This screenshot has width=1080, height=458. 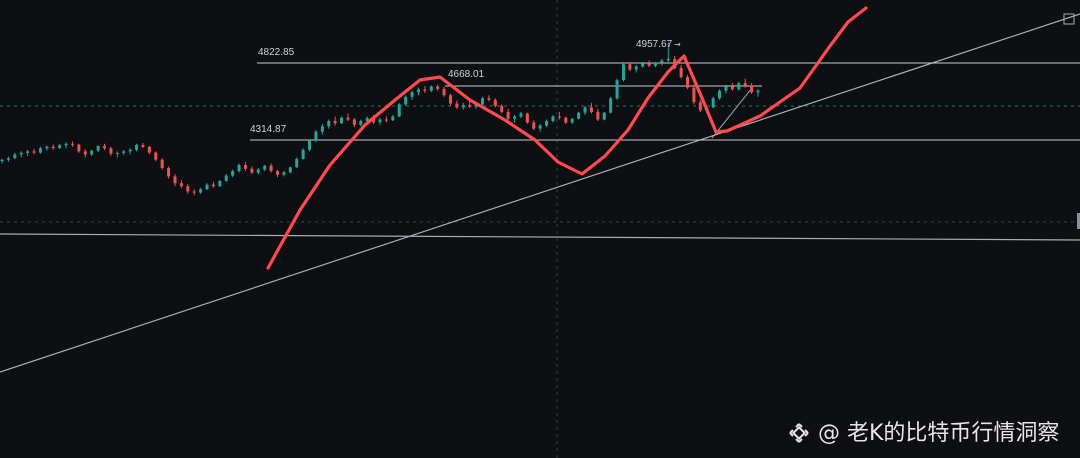 I want to click on price-label-4822: 4822.85, so click(x=276, y=52).